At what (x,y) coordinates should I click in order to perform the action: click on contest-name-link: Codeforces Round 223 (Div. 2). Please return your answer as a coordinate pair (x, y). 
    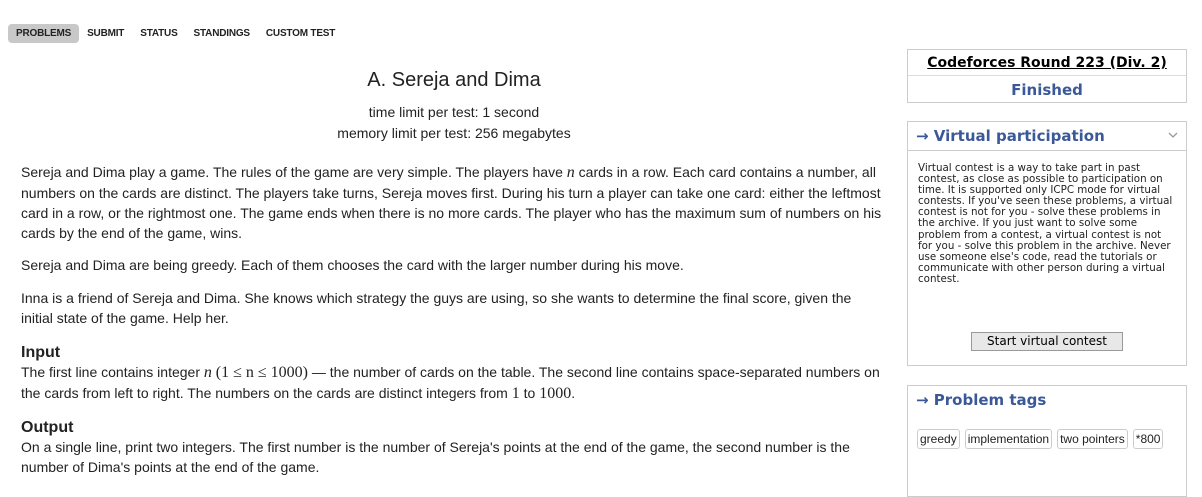
    Looking at the image, I should click on (1047, 63).